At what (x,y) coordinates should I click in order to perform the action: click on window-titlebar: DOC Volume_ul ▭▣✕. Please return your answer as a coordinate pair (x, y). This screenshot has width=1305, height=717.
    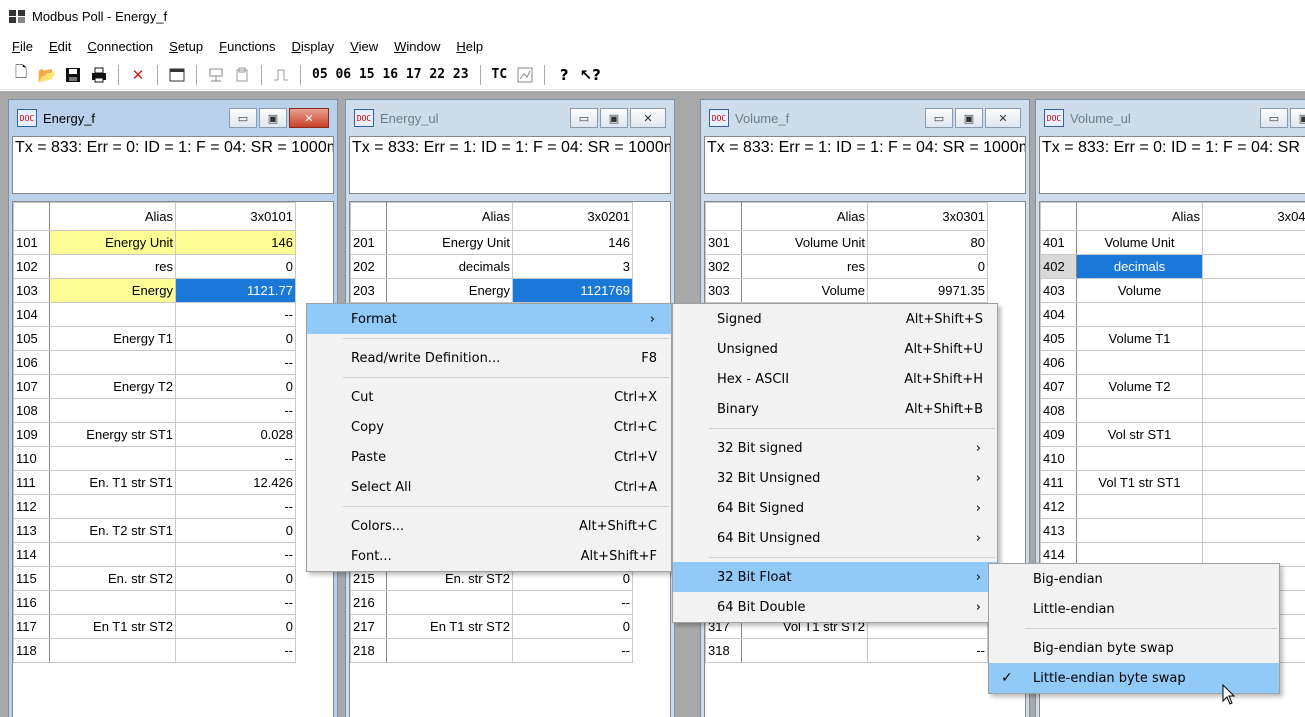
    Looking at the image, I should click on (1170, 118).